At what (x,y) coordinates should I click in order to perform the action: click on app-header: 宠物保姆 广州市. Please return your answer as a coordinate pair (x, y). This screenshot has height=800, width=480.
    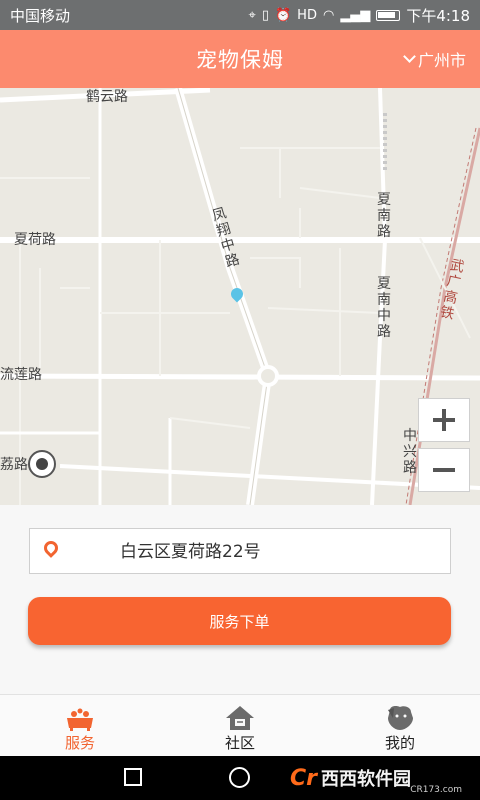
    Looking at the image, I should click on (240, 59).